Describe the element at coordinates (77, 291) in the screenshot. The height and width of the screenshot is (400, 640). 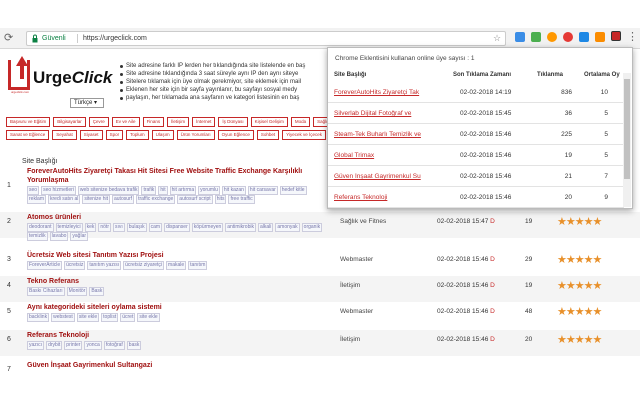
I see `tag-link: Monitör` at that location.